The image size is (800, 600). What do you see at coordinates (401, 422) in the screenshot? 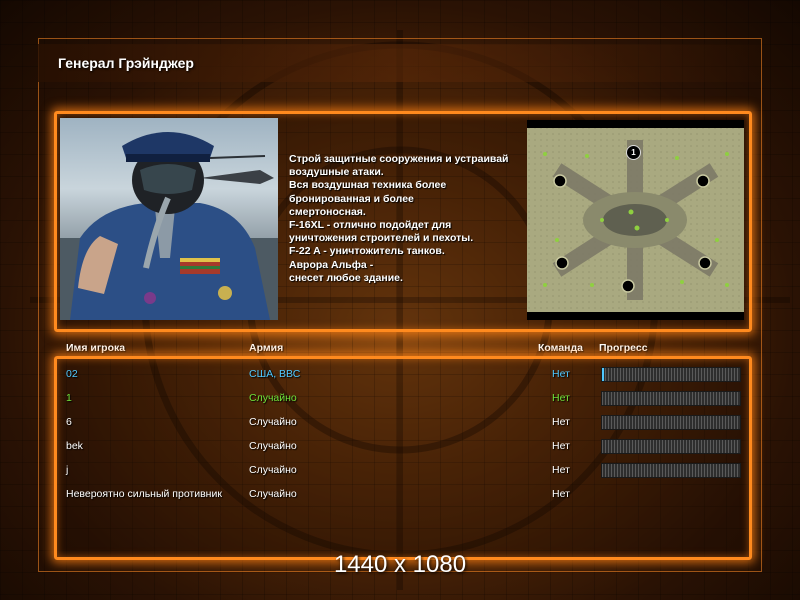
I see `player-row: 6 Случайно Нет` at bounding box center [401, 422].